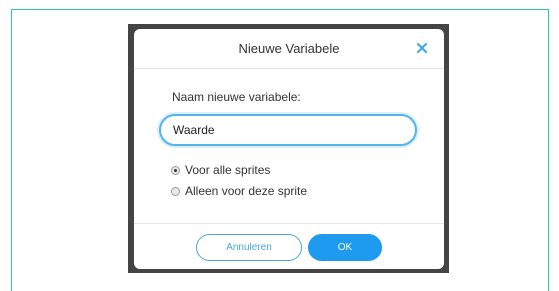  What do you see at coordinates (345, 247) in the screenshot?
I see `ok-button: OK` at bounding box center [345, 247].